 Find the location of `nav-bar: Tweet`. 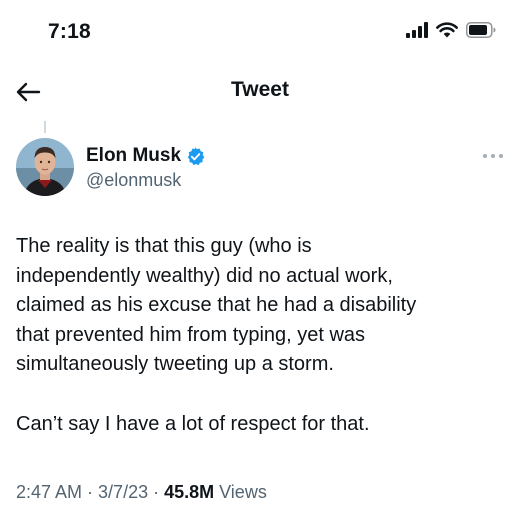

nav-bar: Tweet is located at coordinates (260, 94).